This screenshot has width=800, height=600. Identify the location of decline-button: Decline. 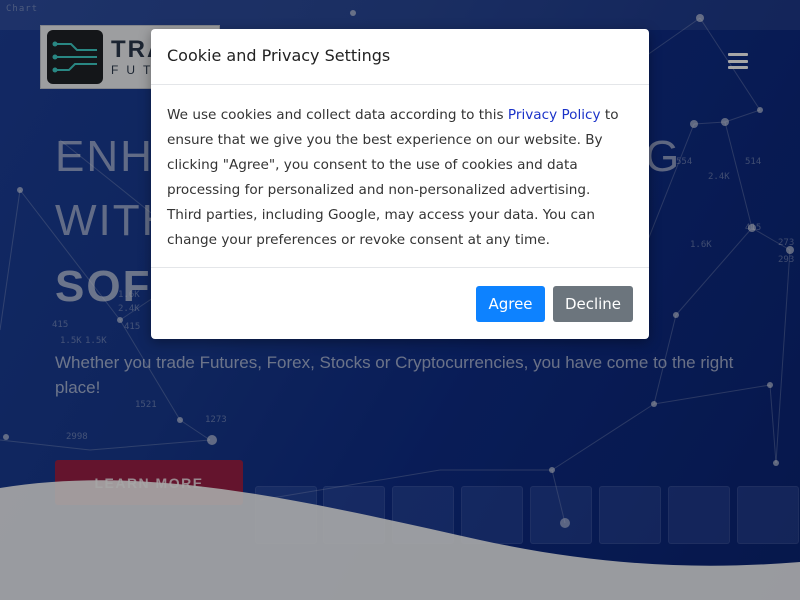
(593, 304).